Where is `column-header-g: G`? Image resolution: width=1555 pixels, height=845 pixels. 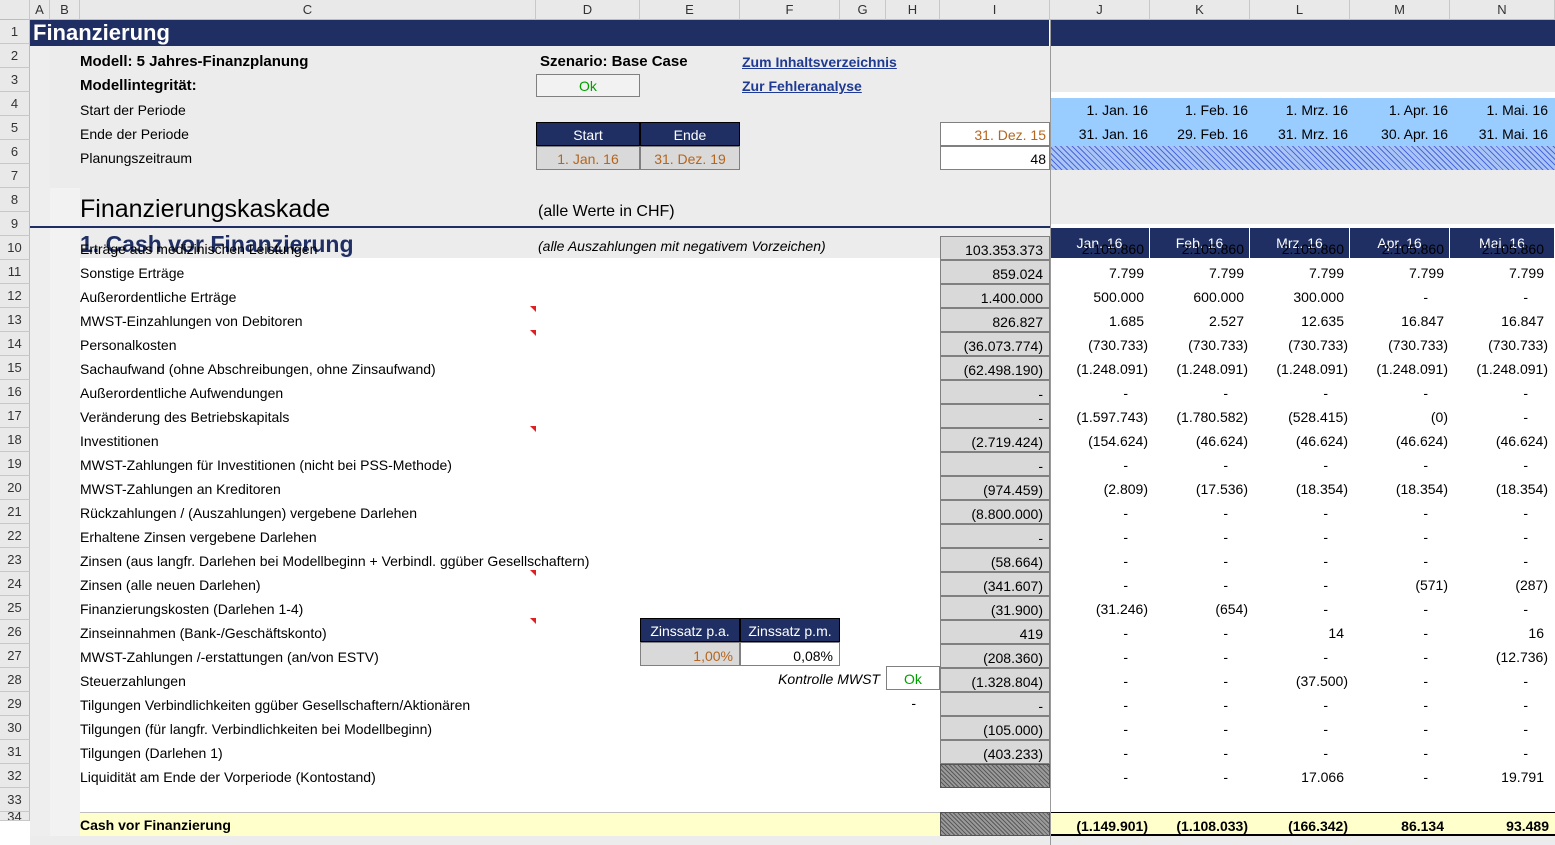 column-header-g: G is located at coordinates (863, 10).